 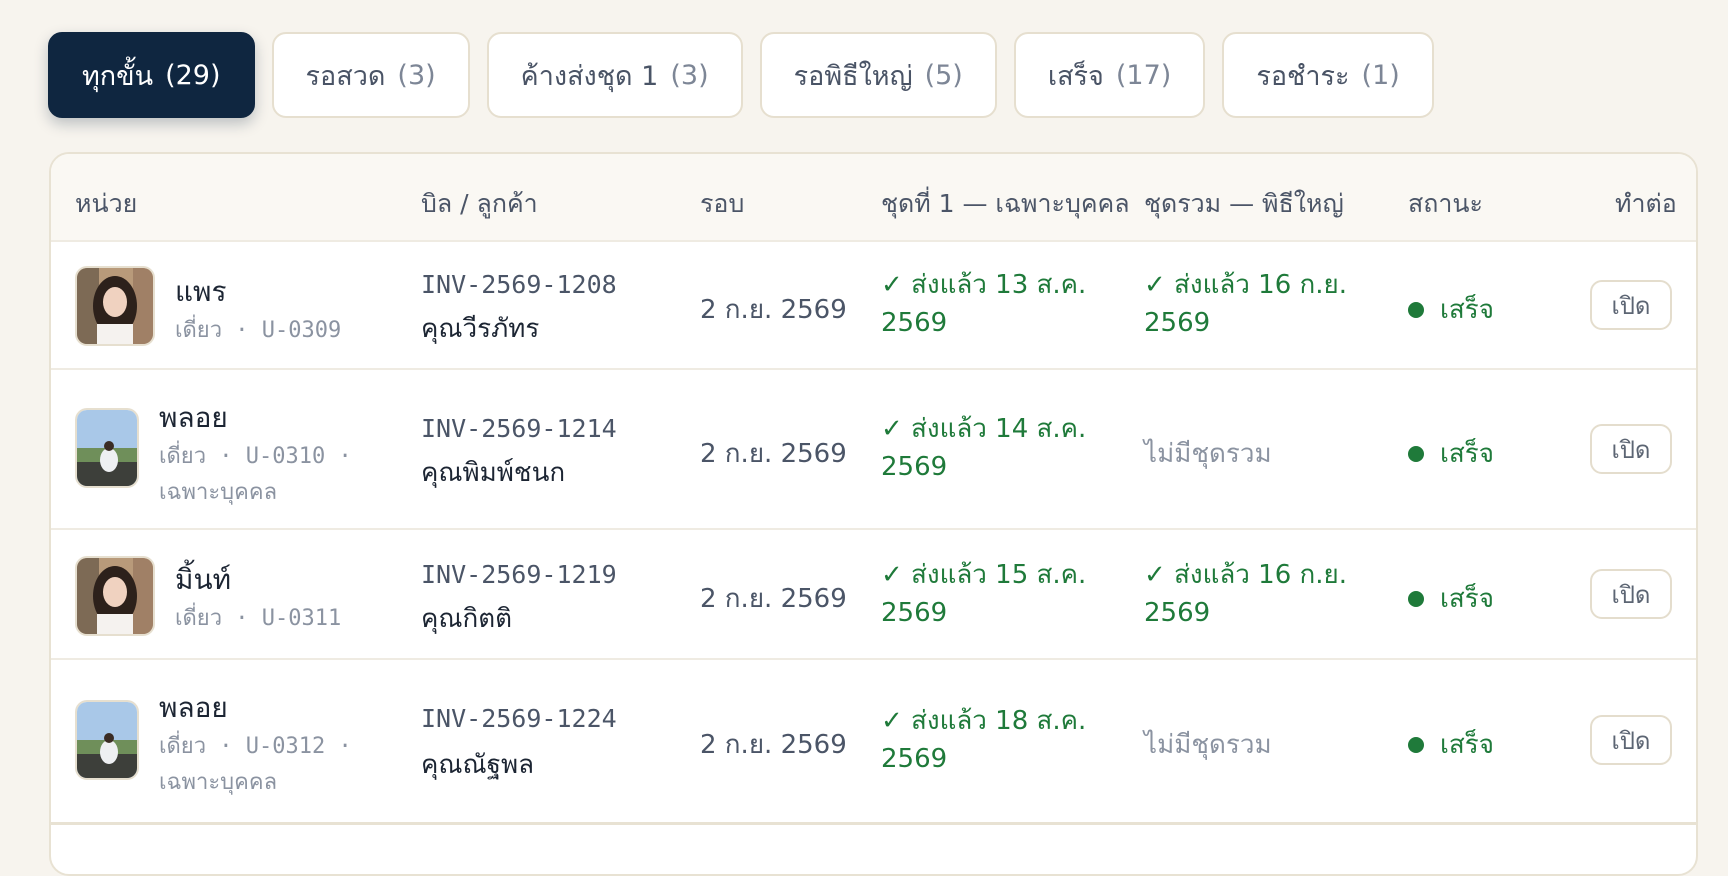 What do you see at coordinates (345, 76) in the screenshot?
I see `tab-label: รอสวด` at bounding box center [345, 76].